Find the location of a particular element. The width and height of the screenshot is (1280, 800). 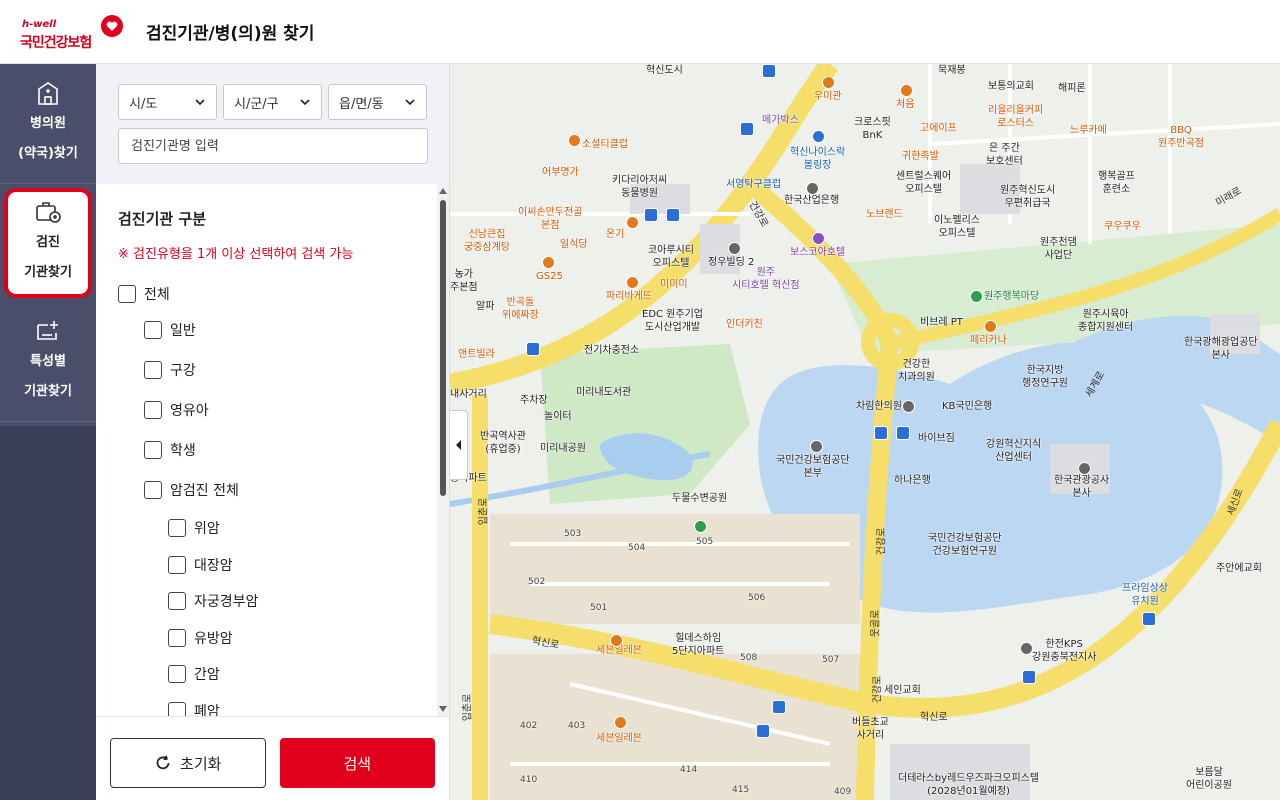

checkbox-stomach-cancer: 위암 is located at coordinates (283, 528).